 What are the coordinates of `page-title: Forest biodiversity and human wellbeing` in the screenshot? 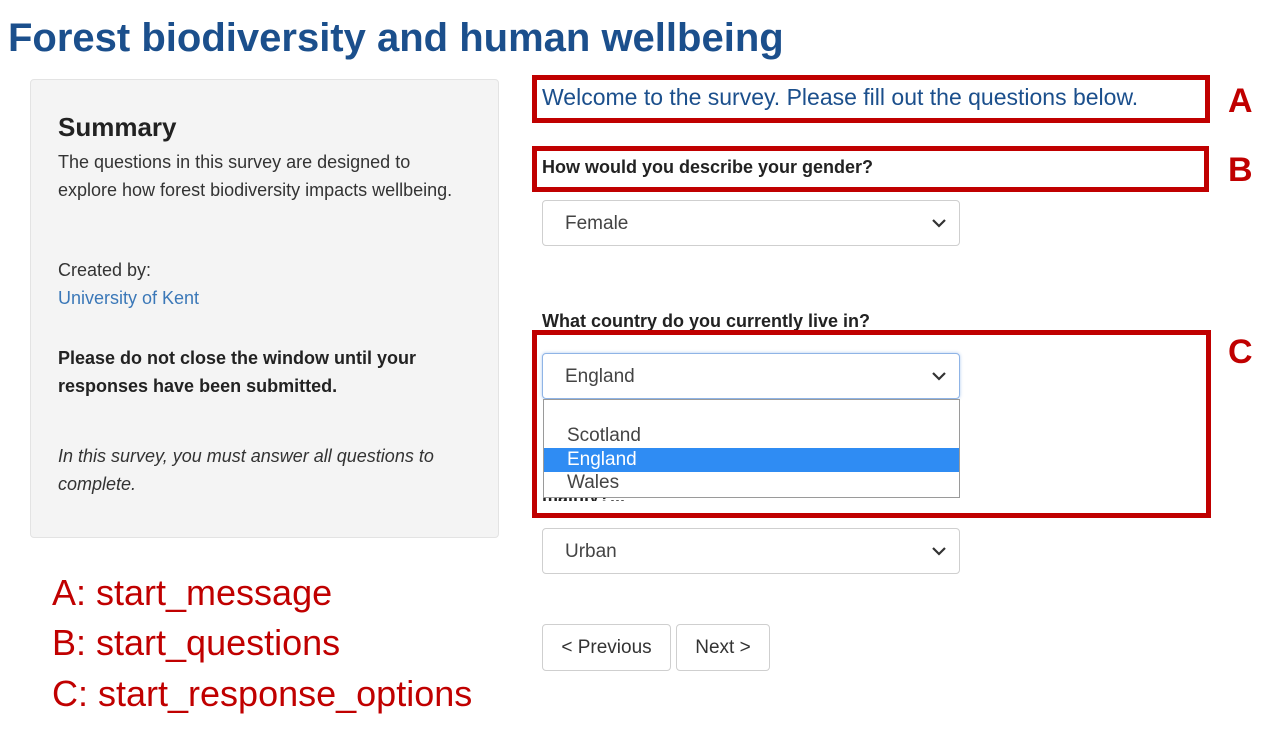 It's located at (396, 38).